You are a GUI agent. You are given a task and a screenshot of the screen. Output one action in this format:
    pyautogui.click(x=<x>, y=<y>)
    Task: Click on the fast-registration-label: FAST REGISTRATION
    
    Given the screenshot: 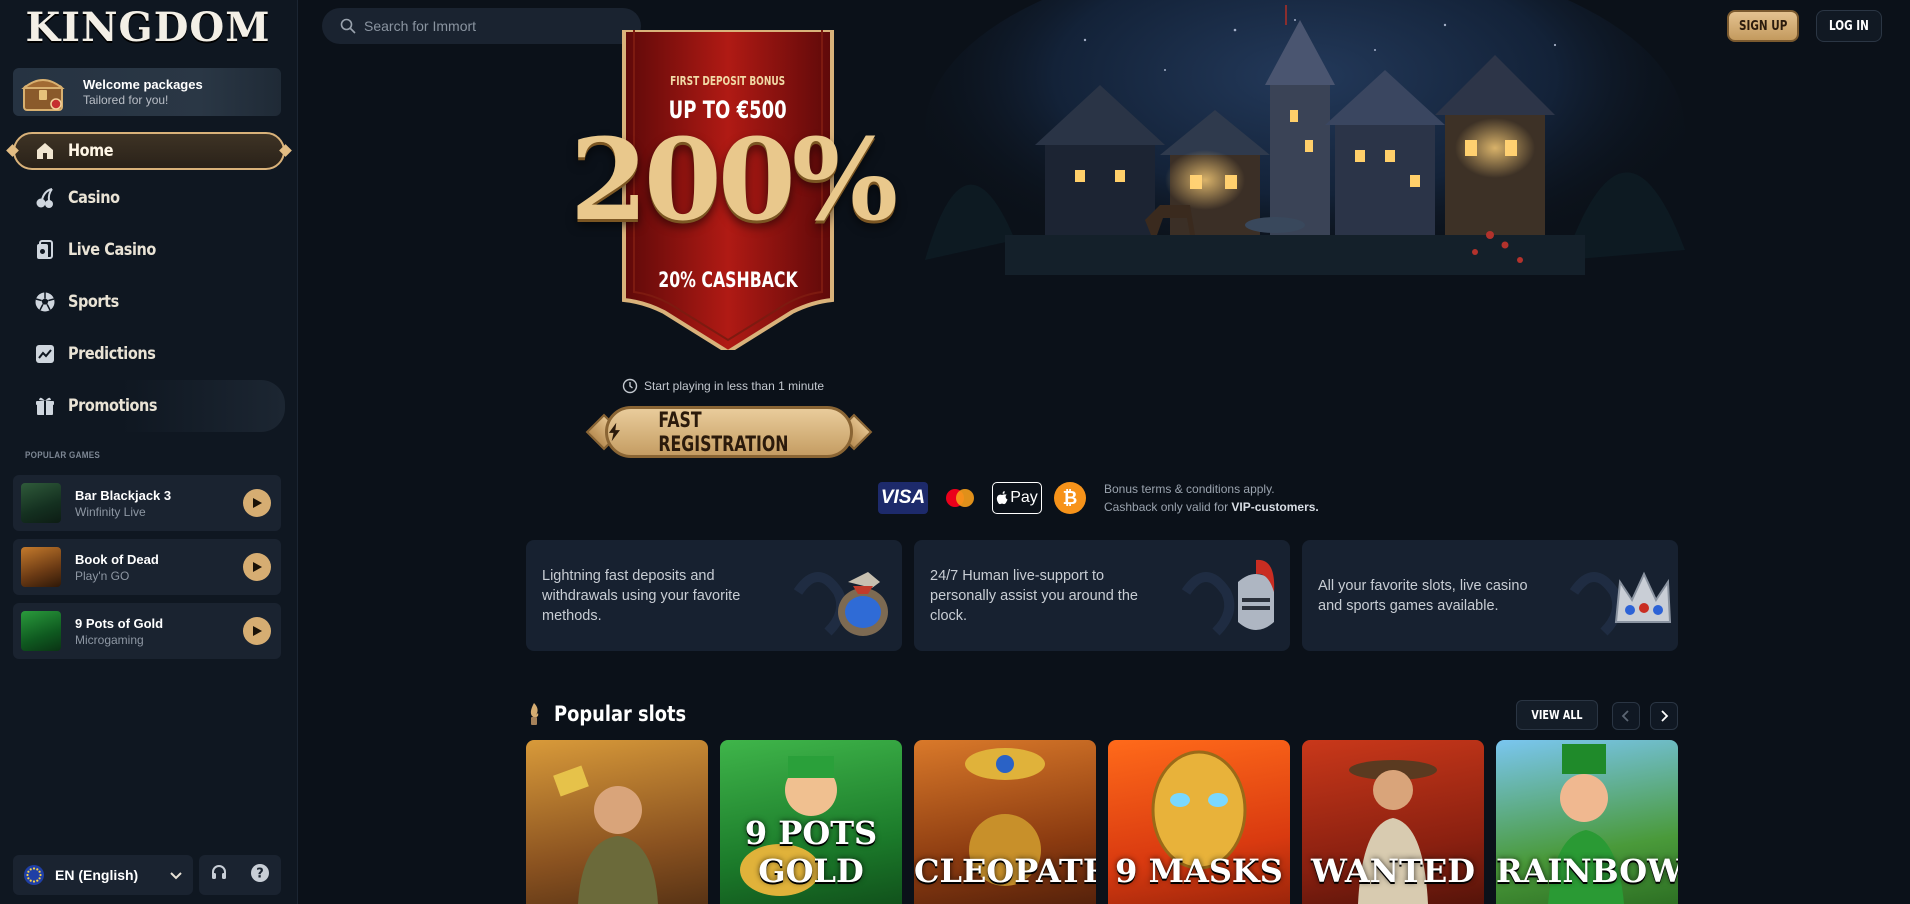 What is the action you would take?
    pyautogui.click(x=723, y=432)
    